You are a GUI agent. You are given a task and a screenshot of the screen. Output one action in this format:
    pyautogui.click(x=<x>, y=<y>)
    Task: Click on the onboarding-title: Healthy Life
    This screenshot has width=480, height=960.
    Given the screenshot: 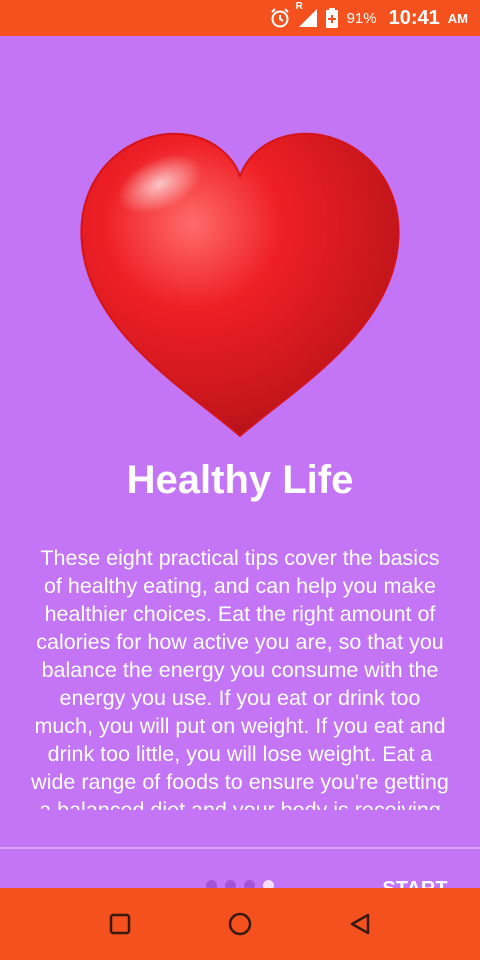 What is the action you would take?
    pyautogui.click(x=240, y=480)
    